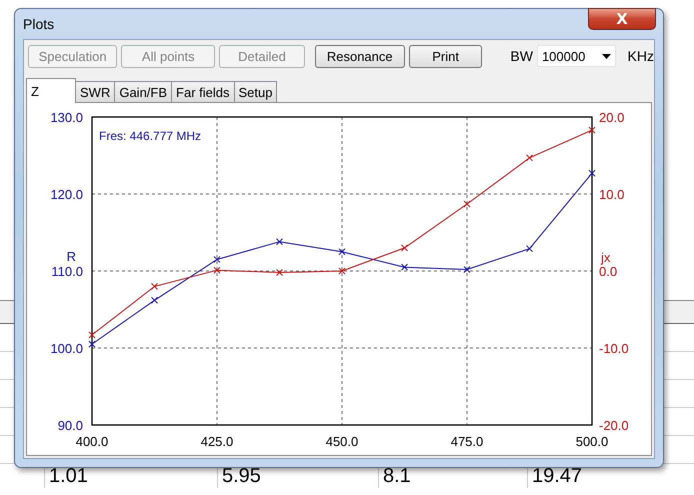  I want to click on bw-dropdown: 100000, so click(576, 56).